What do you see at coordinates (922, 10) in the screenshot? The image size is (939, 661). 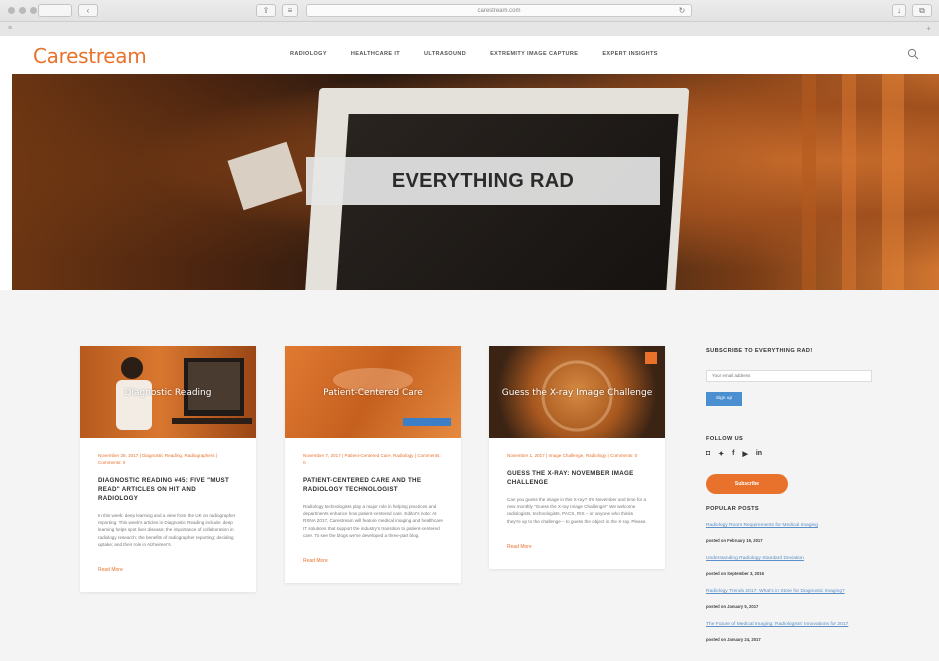 I see `tabs-overview-button: ⧉` at bounding box center [922, 10].